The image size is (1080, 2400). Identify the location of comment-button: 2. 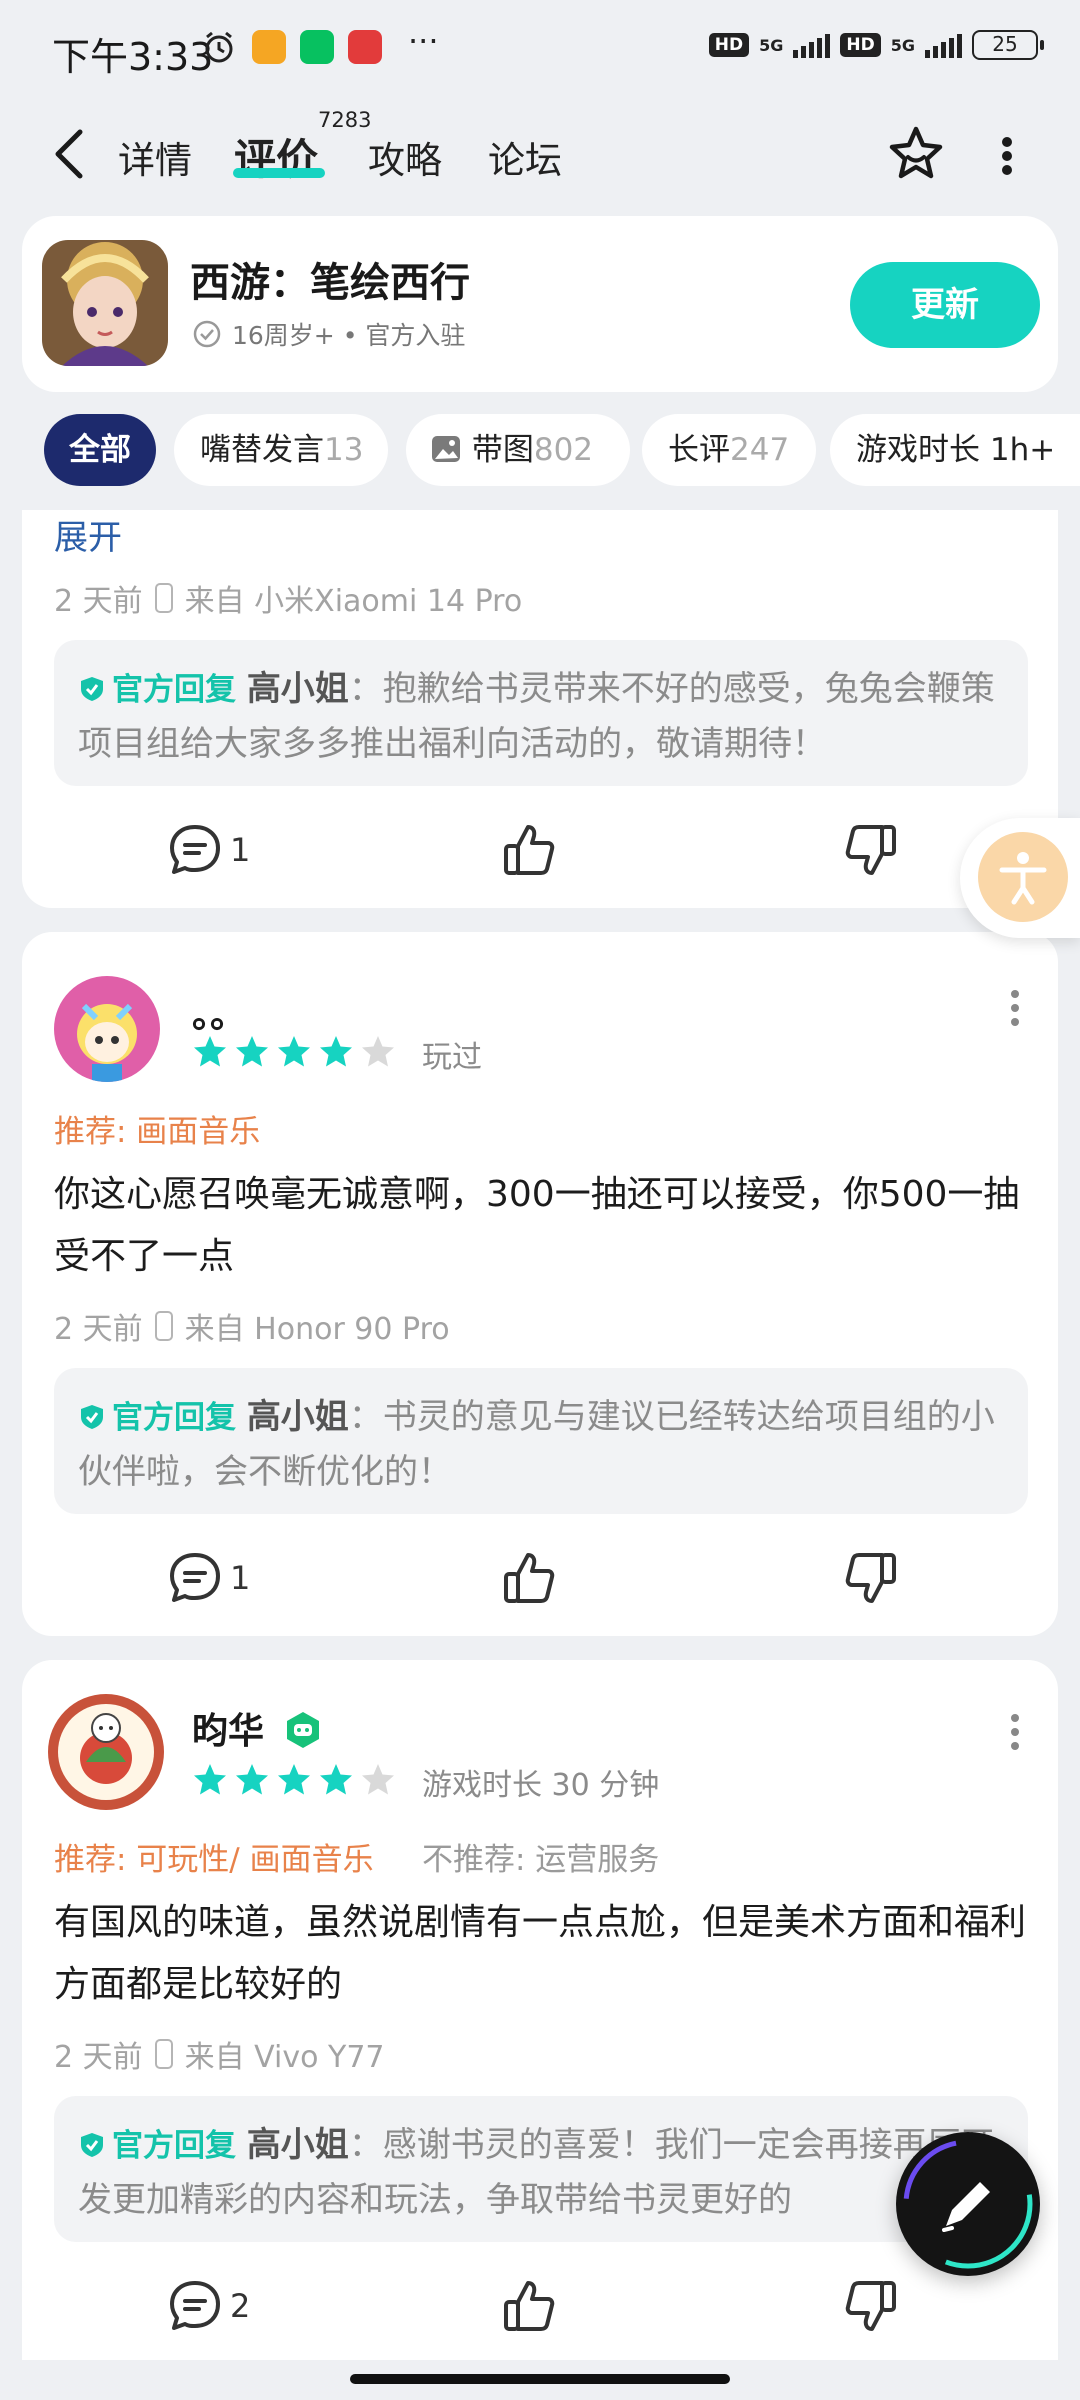
(208, 2306).